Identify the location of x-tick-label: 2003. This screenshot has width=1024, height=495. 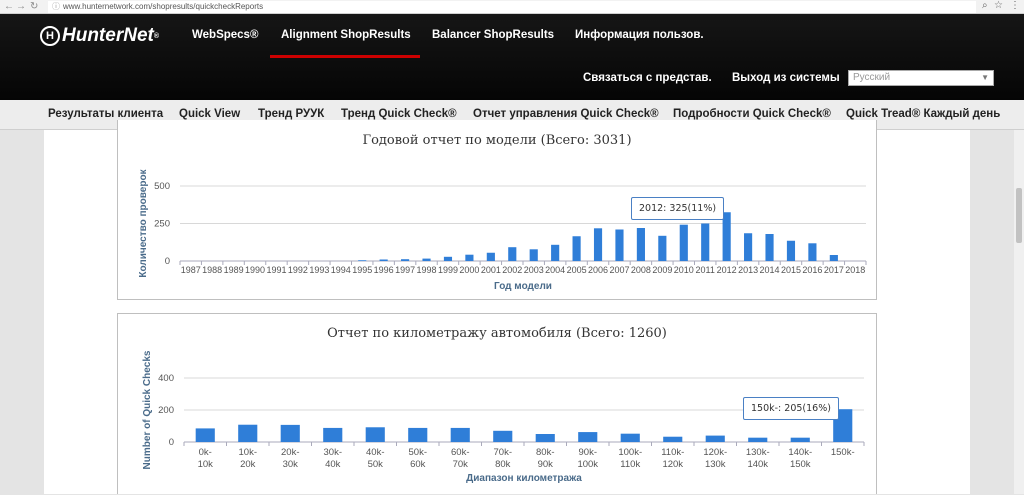
(534, 270).